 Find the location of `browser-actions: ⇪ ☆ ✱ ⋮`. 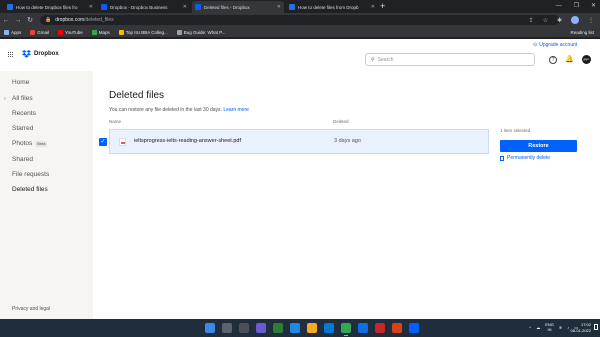

browser-actions: ⇪ ☆ ✱ ⋮ is located at coordinates (561, 20).